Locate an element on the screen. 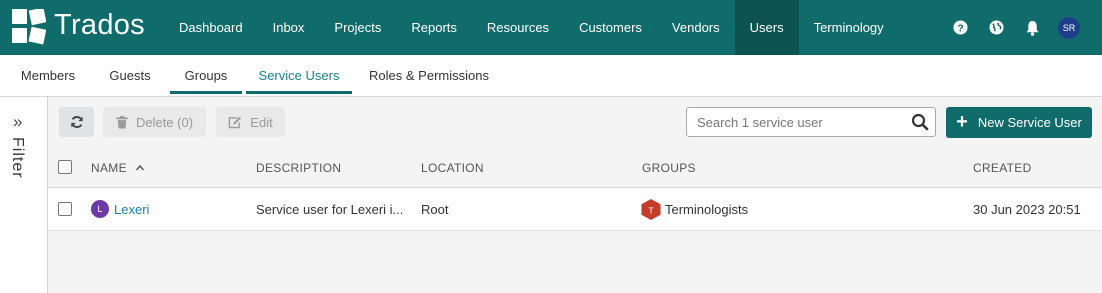 This screenshot has width=1102, height=293. nav-item-inbox: Inbox is located at coordinates (289, 27).